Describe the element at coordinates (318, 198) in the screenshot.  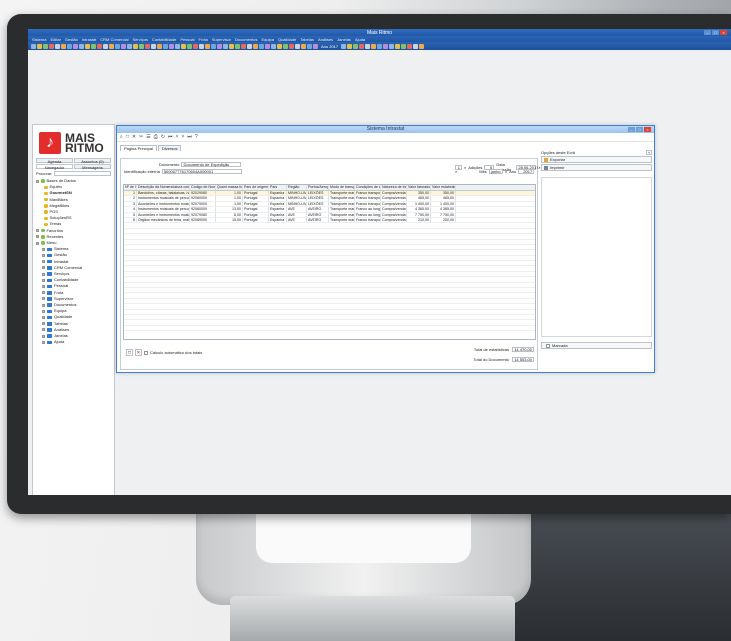
I see `table-cell: LEIXÕES` at that location.